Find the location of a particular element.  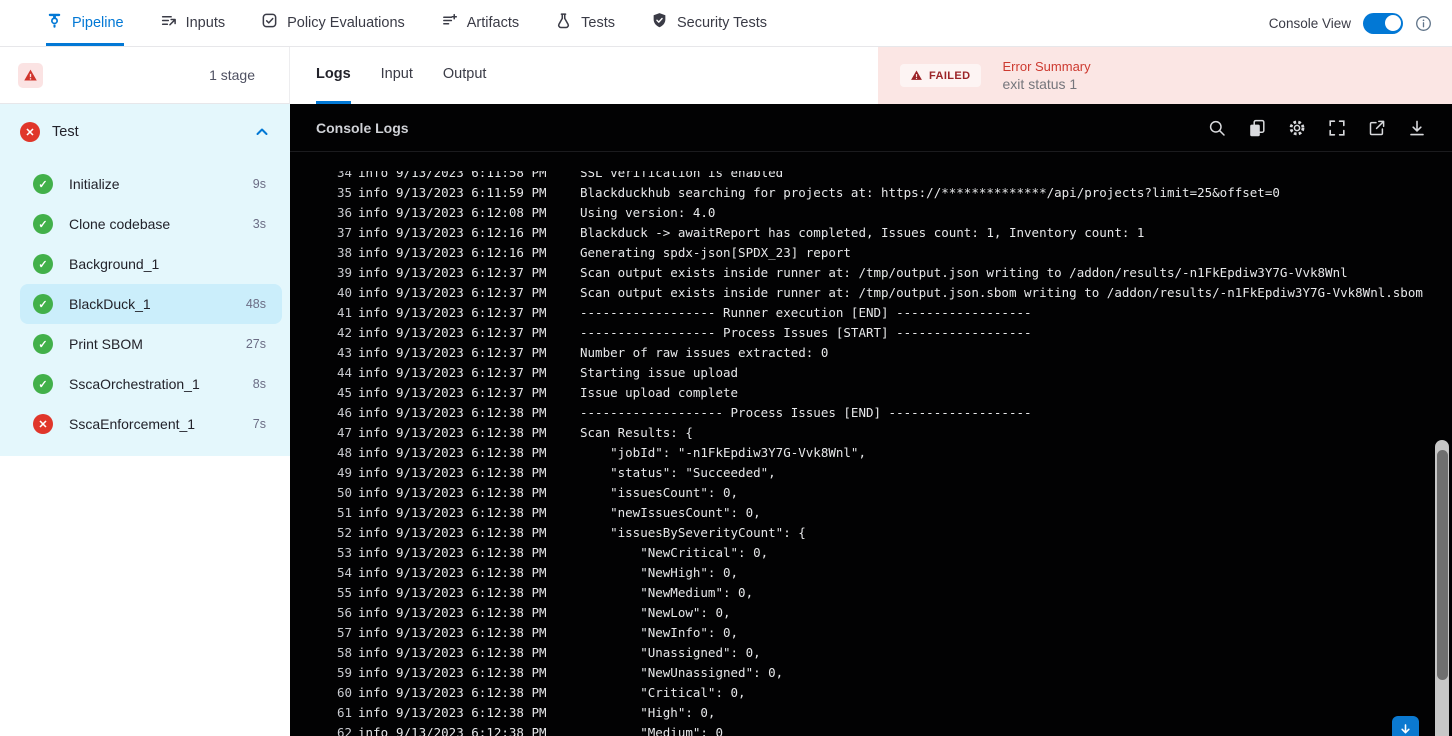

error-summary-strip: FAILED Error Summary exit status 1 is located at coordinates (1165, 75).